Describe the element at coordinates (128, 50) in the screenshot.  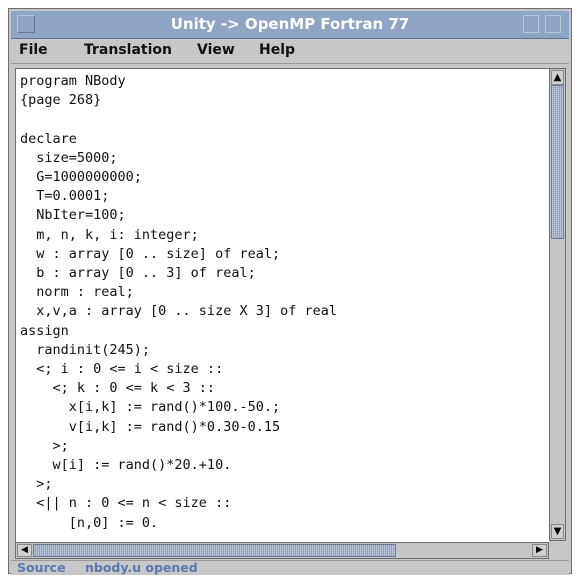
I see `menu-translation: Translation` at that location.